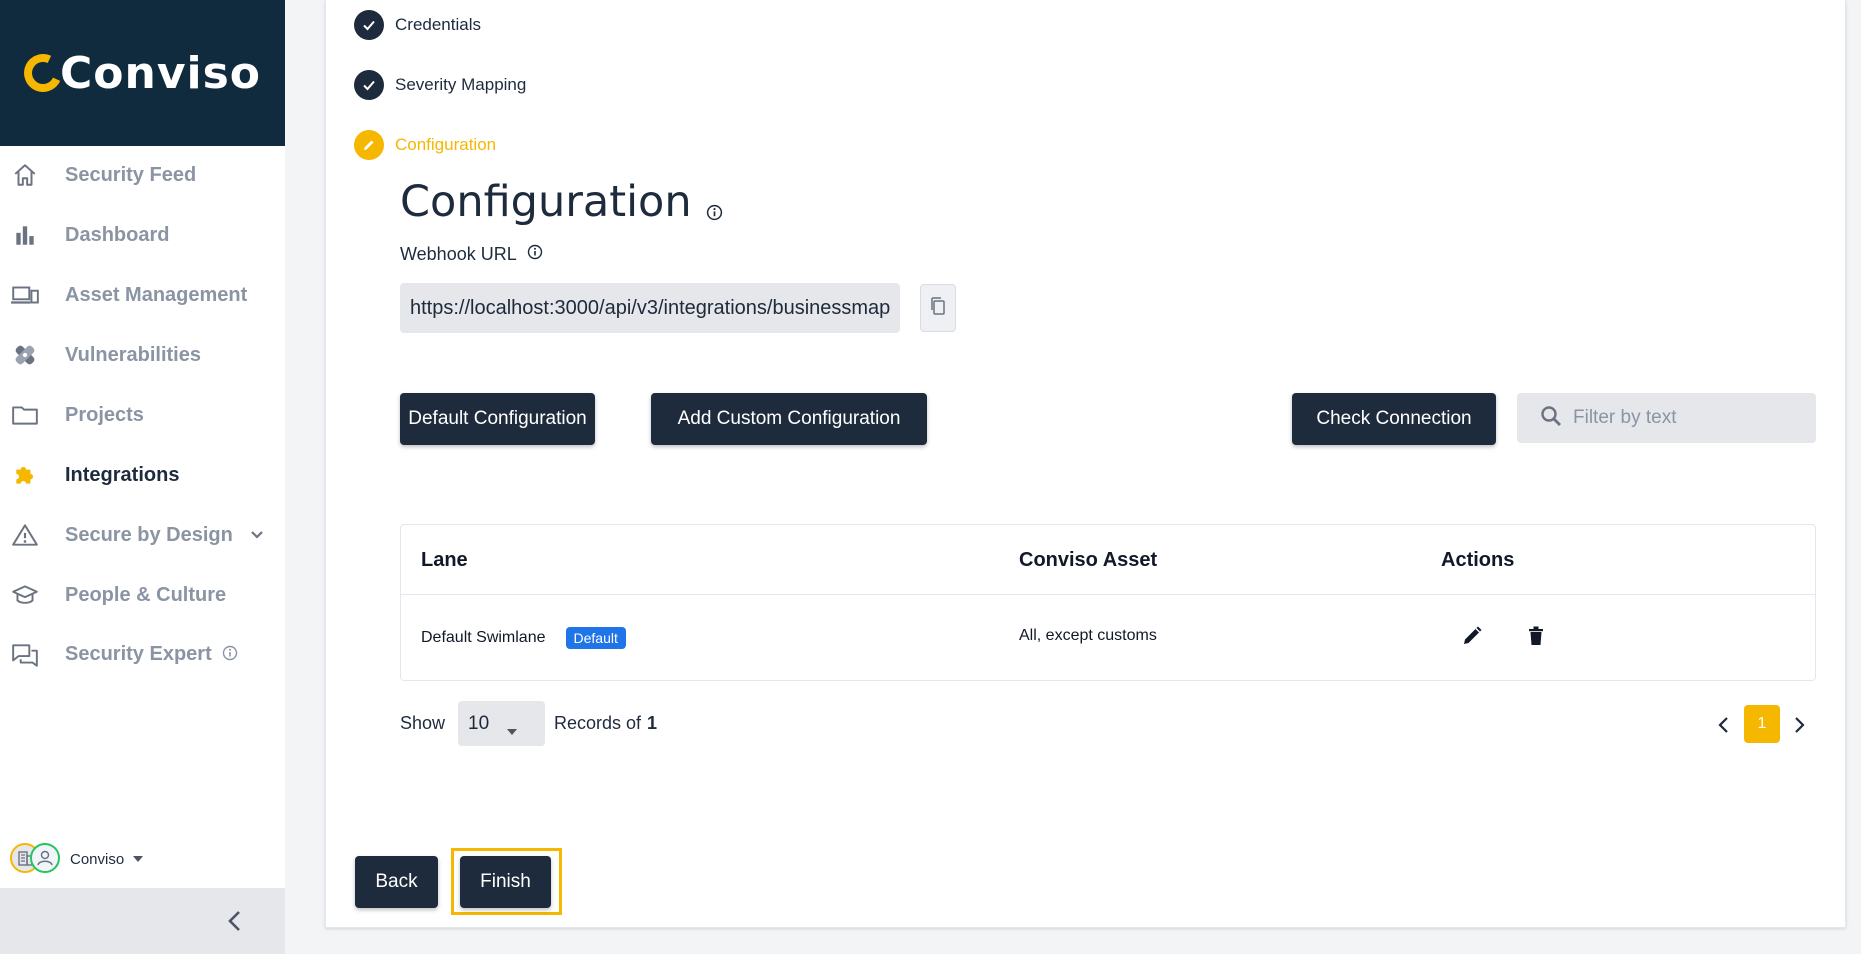  I want to click on brand-header: Conviso, so click(142, 73).